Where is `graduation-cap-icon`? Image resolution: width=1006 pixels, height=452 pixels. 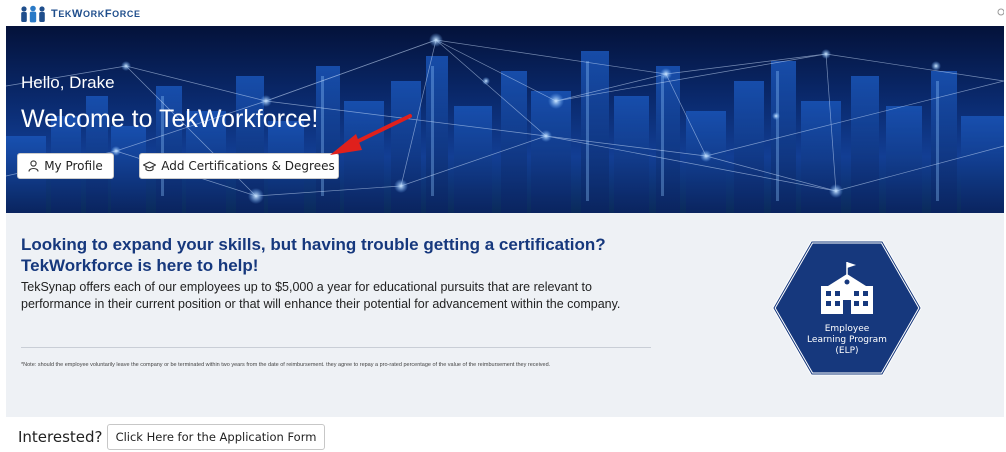
graduation-cap-icon is located at coordinates (150, 165).